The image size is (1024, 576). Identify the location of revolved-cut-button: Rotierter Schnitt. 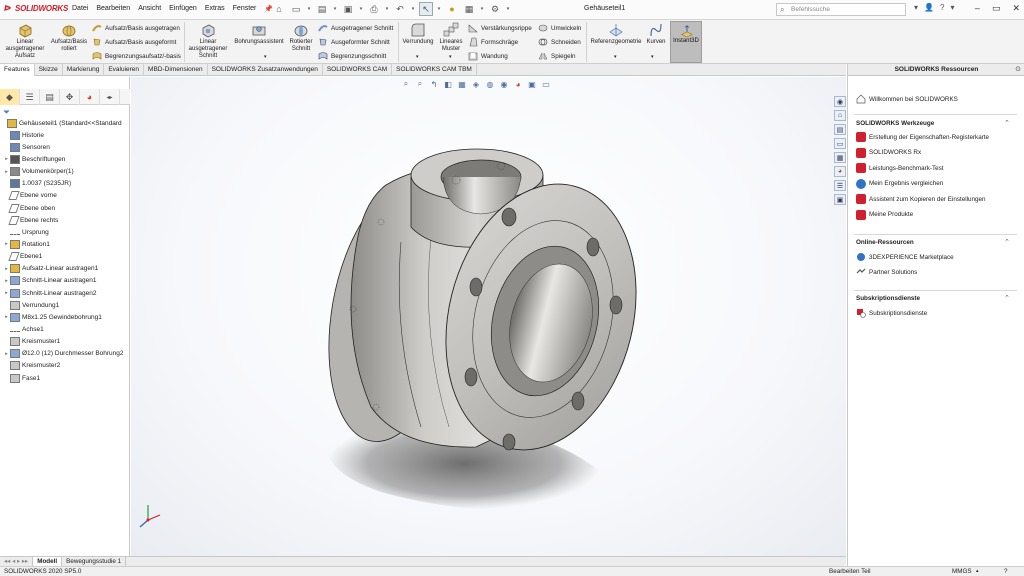
(301, 37).